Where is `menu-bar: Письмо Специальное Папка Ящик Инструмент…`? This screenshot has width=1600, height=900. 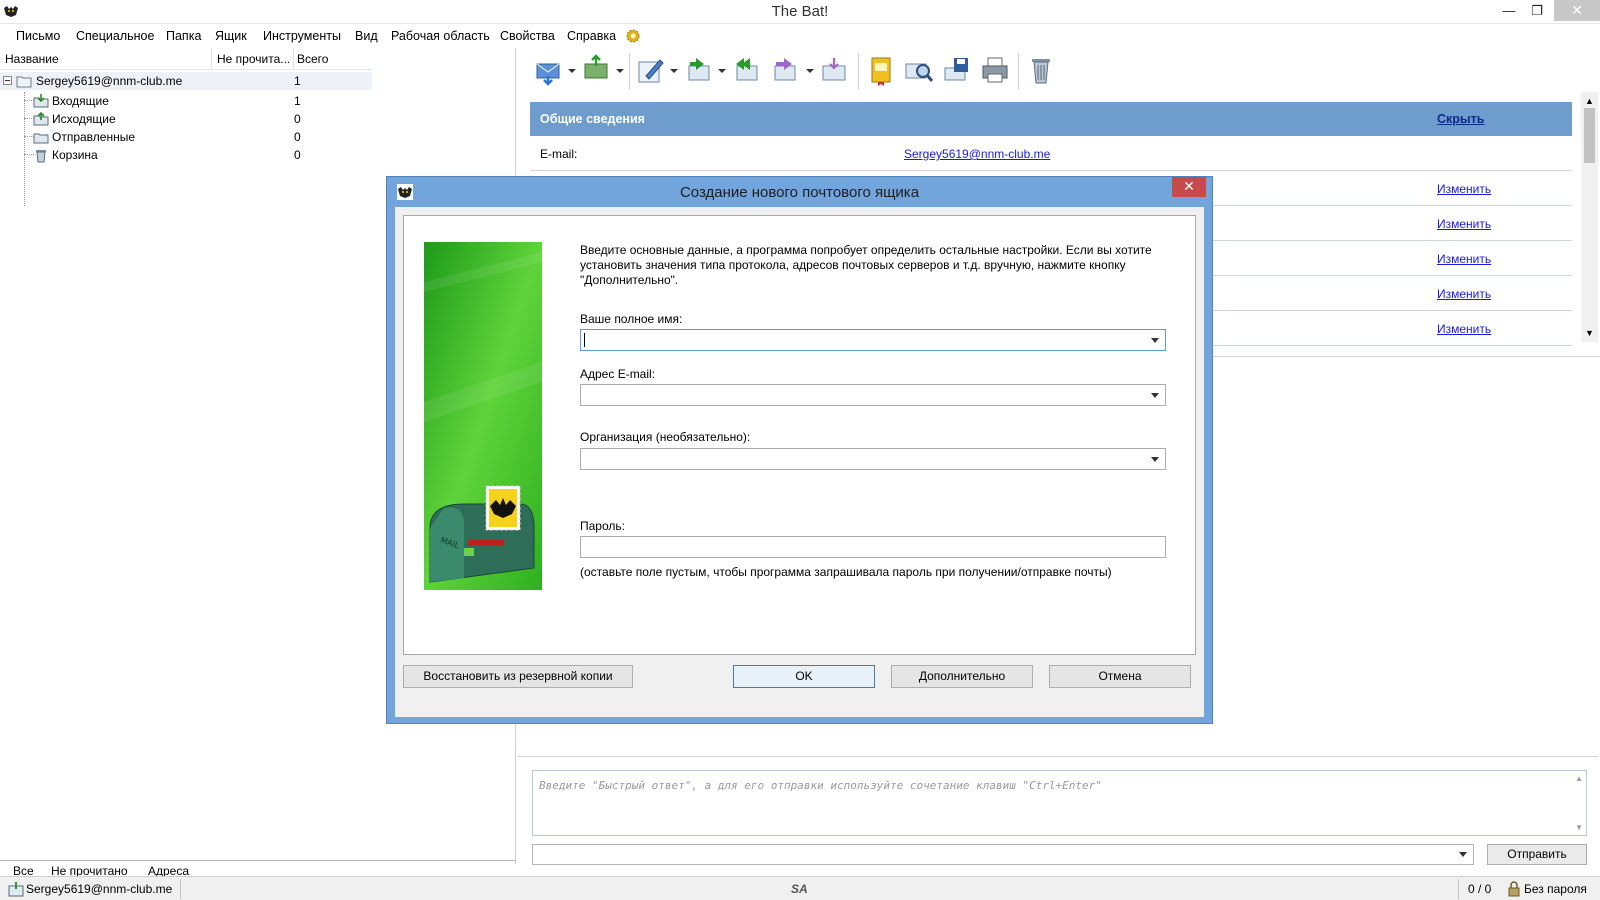
menu-bar: Письмо Специальное Папка Ящик Инструмент… is located at coordinates (800, 36).